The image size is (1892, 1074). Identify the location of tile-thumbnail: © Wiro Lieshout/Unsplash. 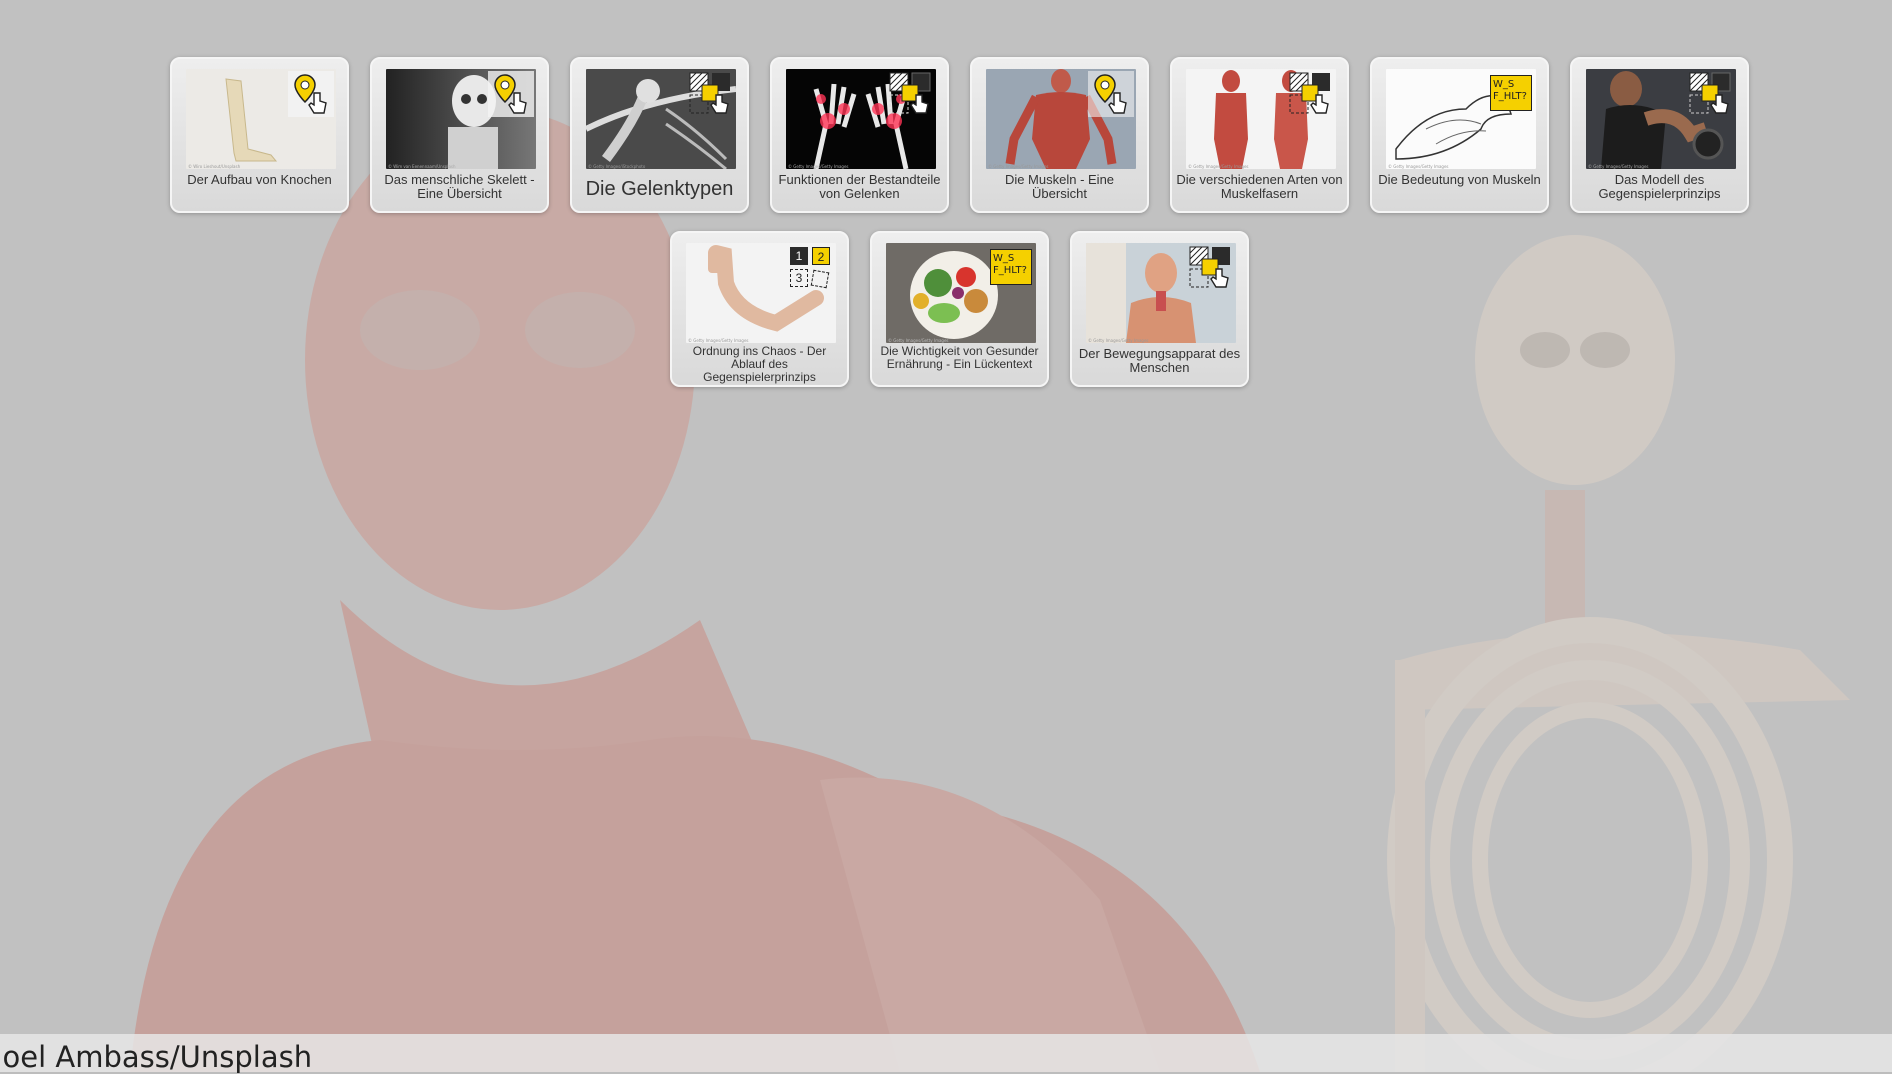
(261, 119).